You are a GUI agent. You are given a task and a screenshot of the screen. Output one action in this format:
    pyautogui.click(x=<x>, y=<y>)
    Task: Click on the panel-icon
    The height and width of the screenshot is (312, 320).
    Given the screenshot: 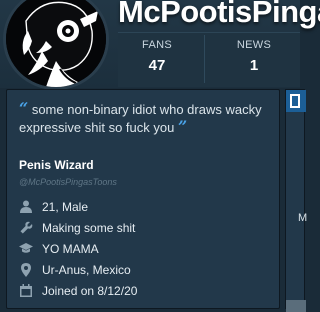 What is the action you would take?
    pyautogui.click(x=295, y=101)
    